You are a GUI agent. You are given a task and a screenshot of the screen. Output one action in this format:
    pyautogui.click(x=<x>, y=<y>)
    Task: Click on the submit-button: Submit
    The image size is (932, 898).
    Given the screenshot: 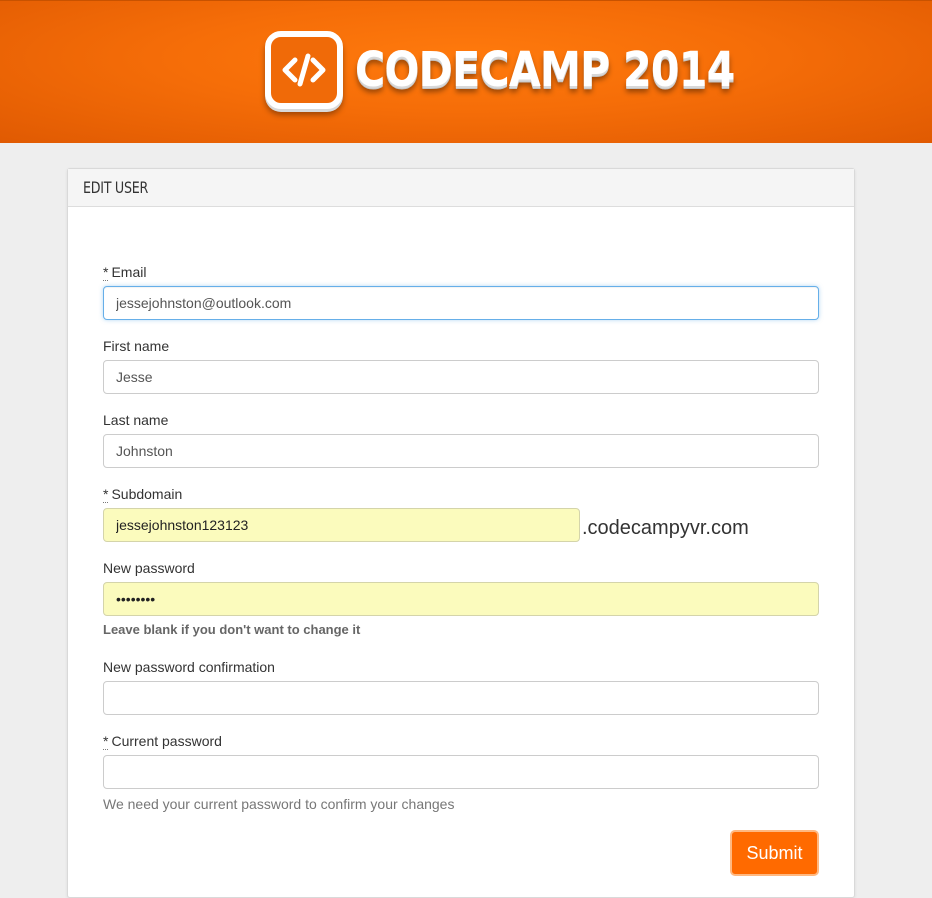 What is the action you would take?
    pyautogui.click(x=774, y=853)
    